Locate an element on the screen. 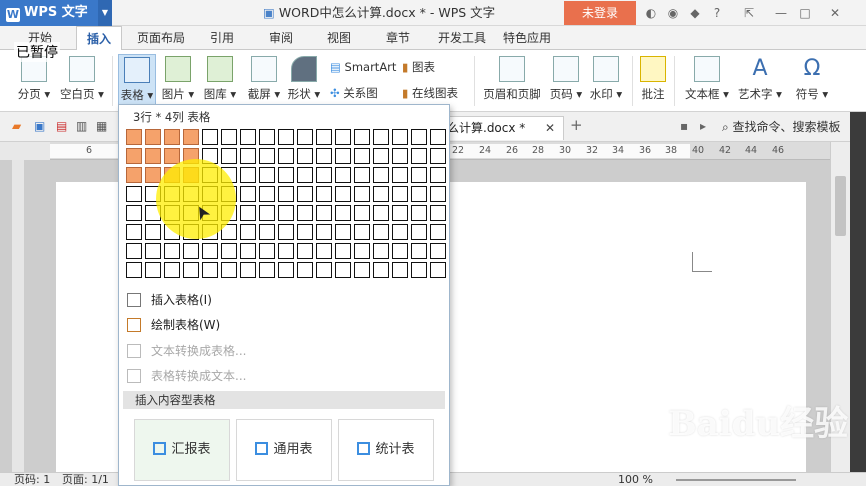  insert-table-menu-item: 插入表格(I) is located at coordinates (285, 300).